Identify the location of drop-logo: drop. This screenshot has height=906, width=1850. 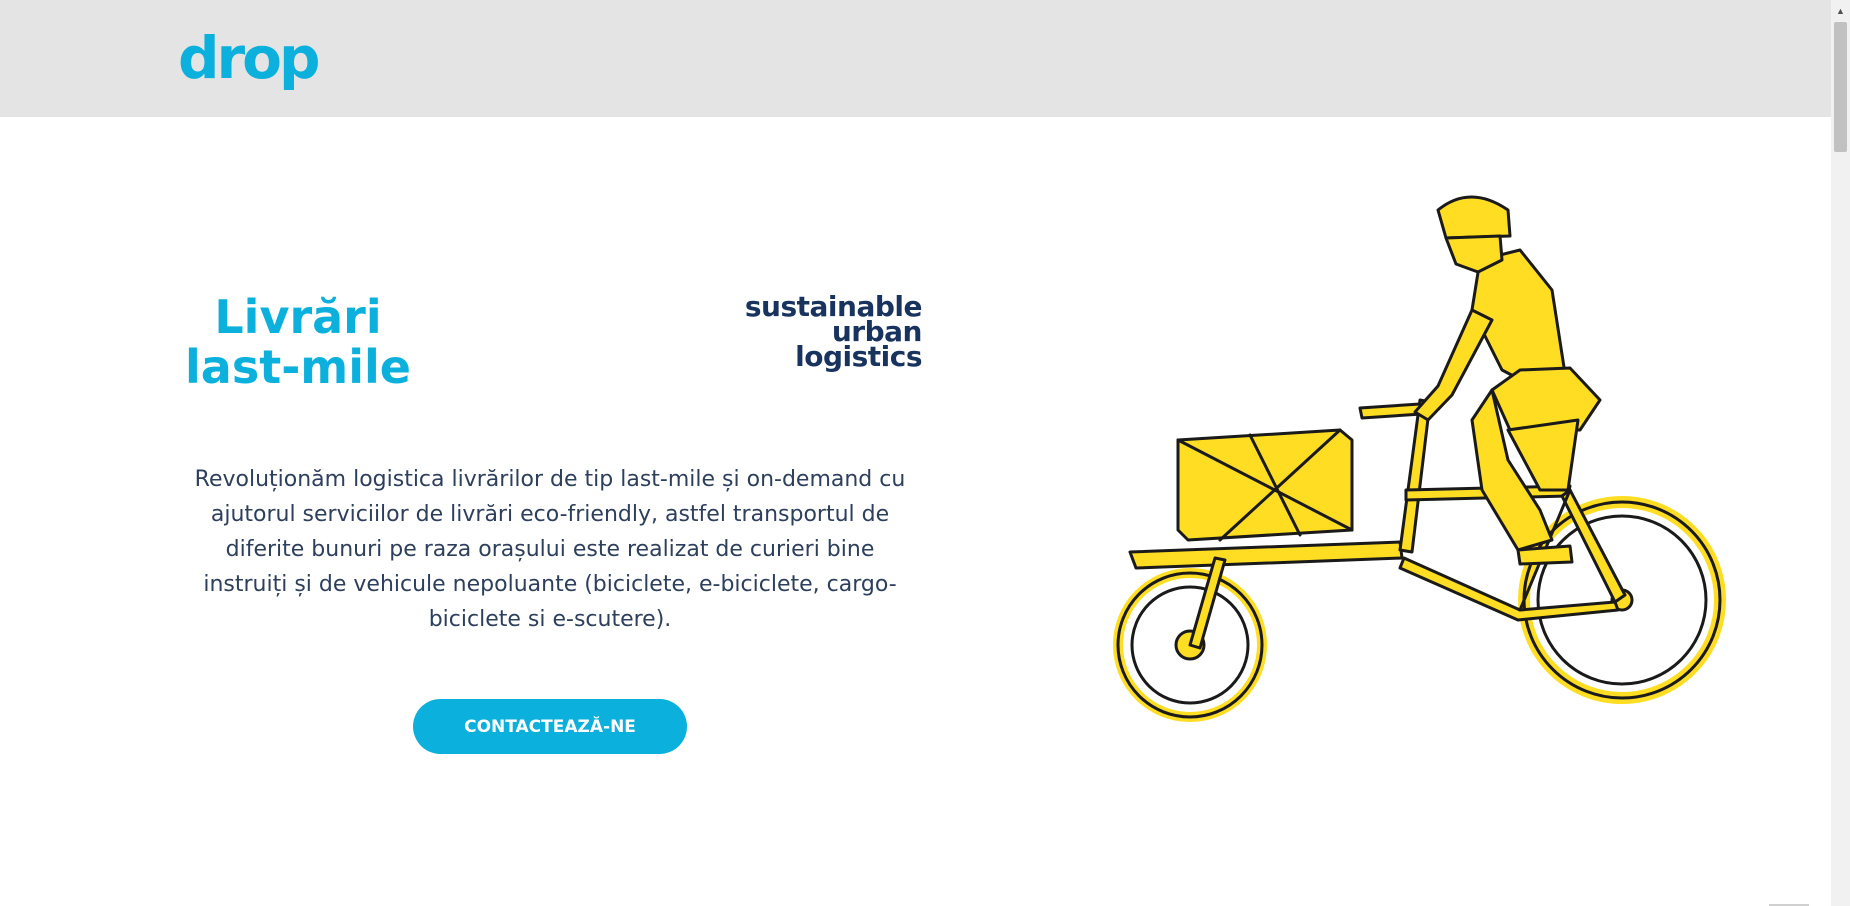
(249, 58).